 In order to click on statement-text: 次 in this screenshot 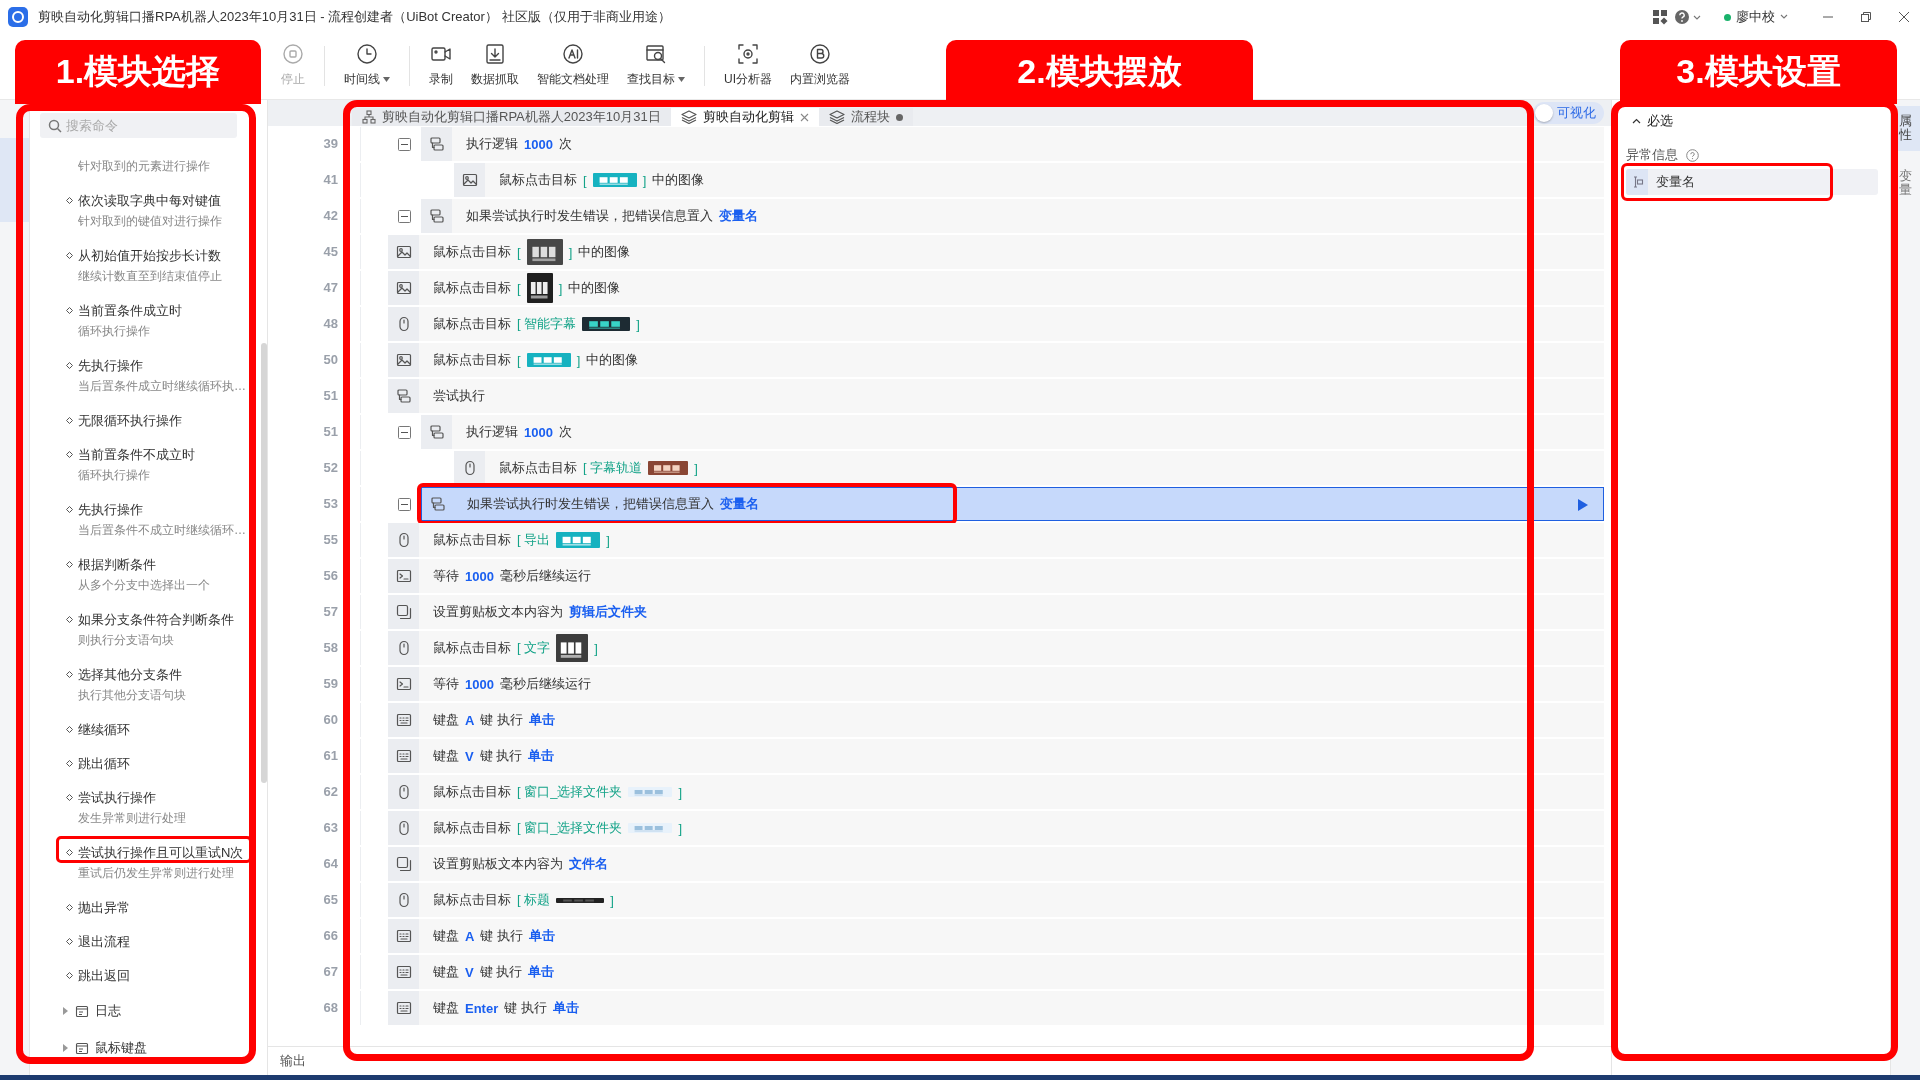, I will do `click(565, 144)`.